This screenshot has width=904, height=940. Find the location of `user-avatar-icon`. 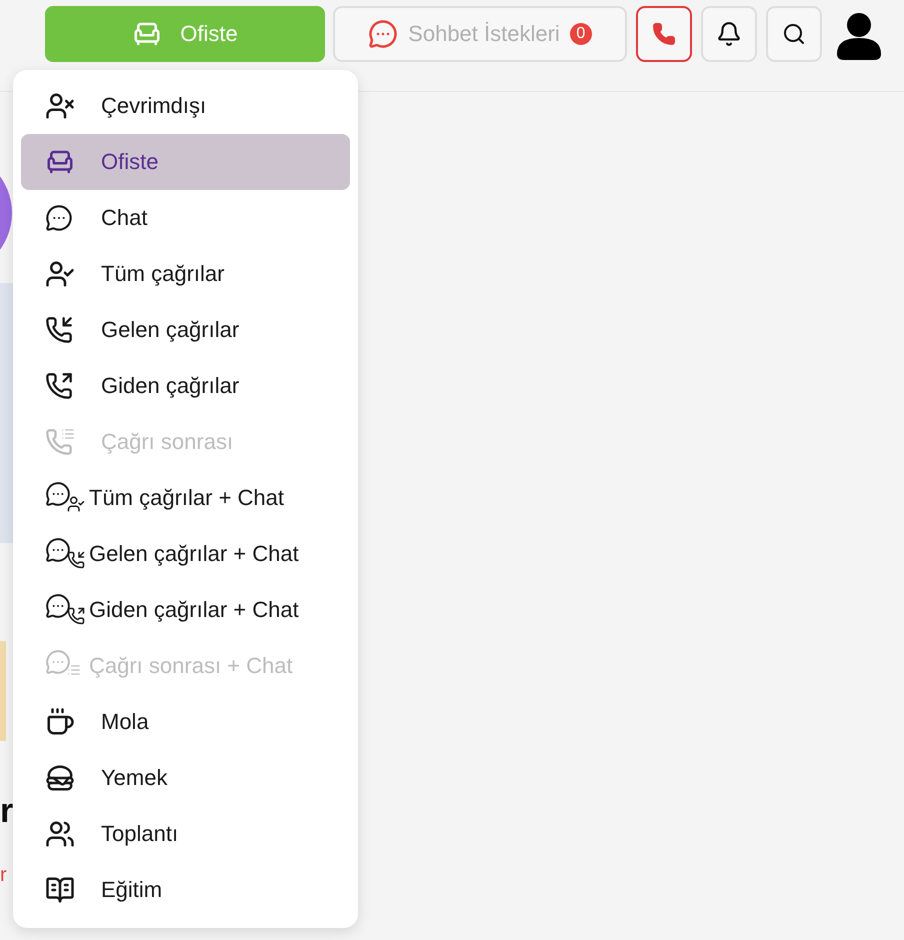

user-avatar-icon is located at coordinates (859, 35).